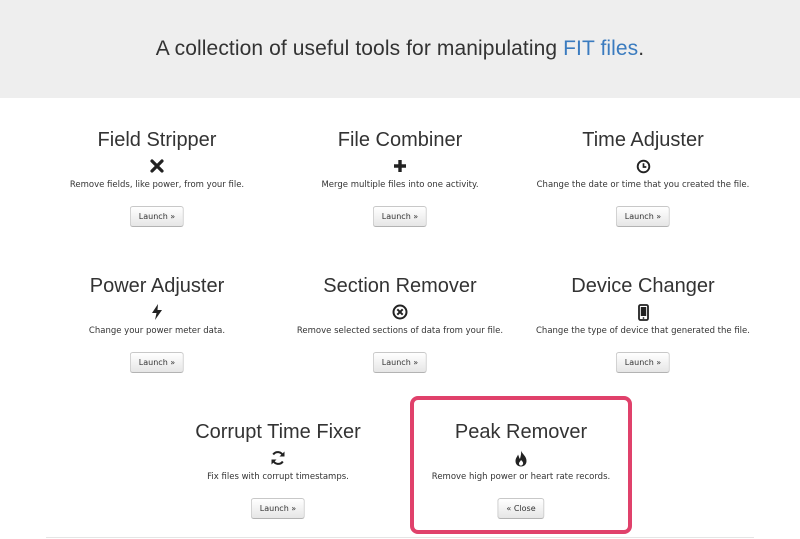  I want to click on hero-period: ., so click(641, 48).